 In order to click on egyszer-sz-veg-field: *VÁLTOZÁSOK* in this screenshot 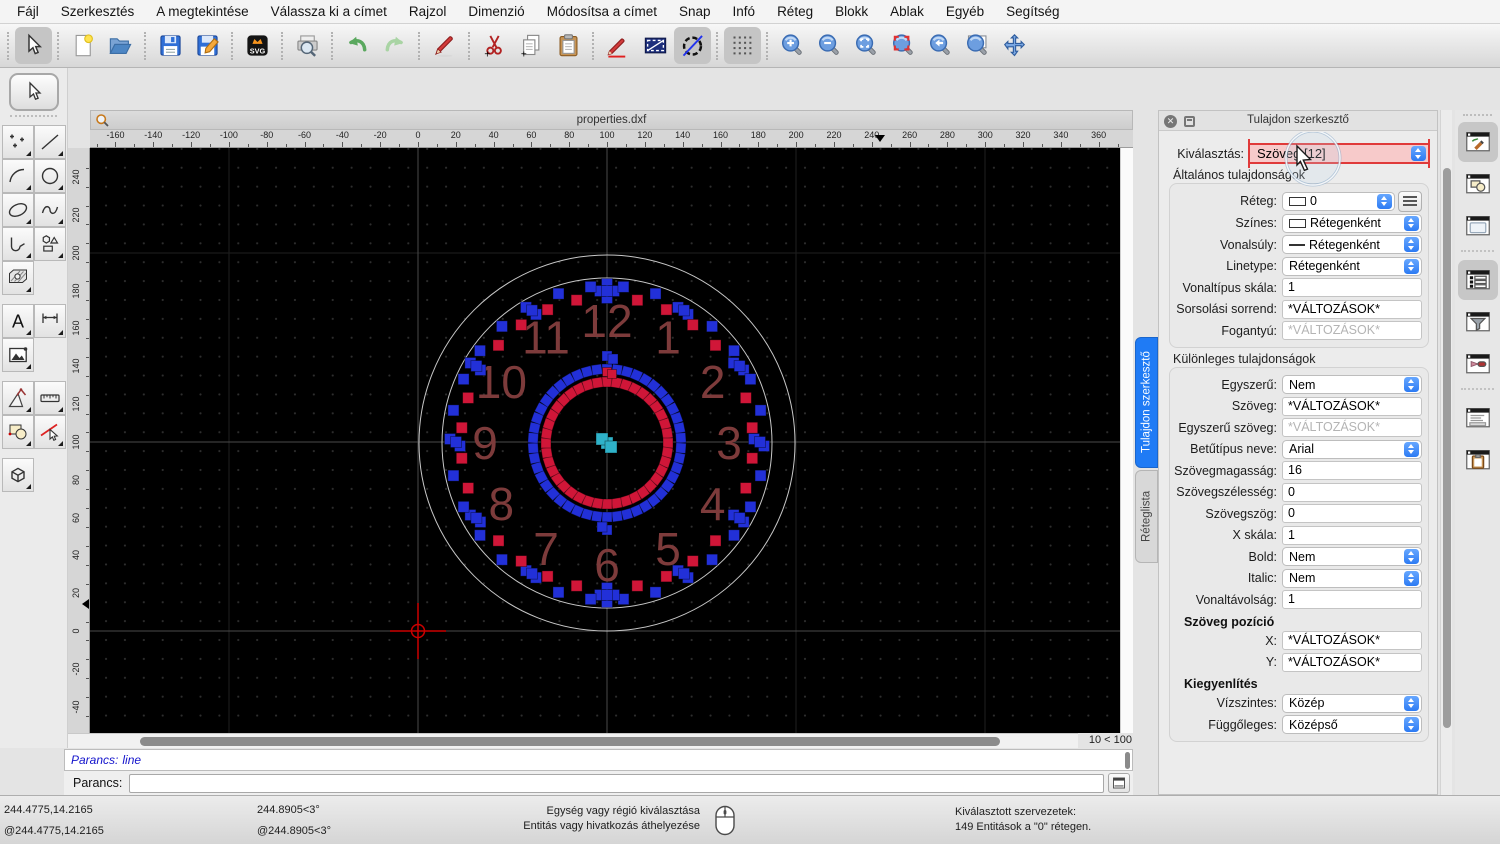, I will do `click(1352, 427)`.